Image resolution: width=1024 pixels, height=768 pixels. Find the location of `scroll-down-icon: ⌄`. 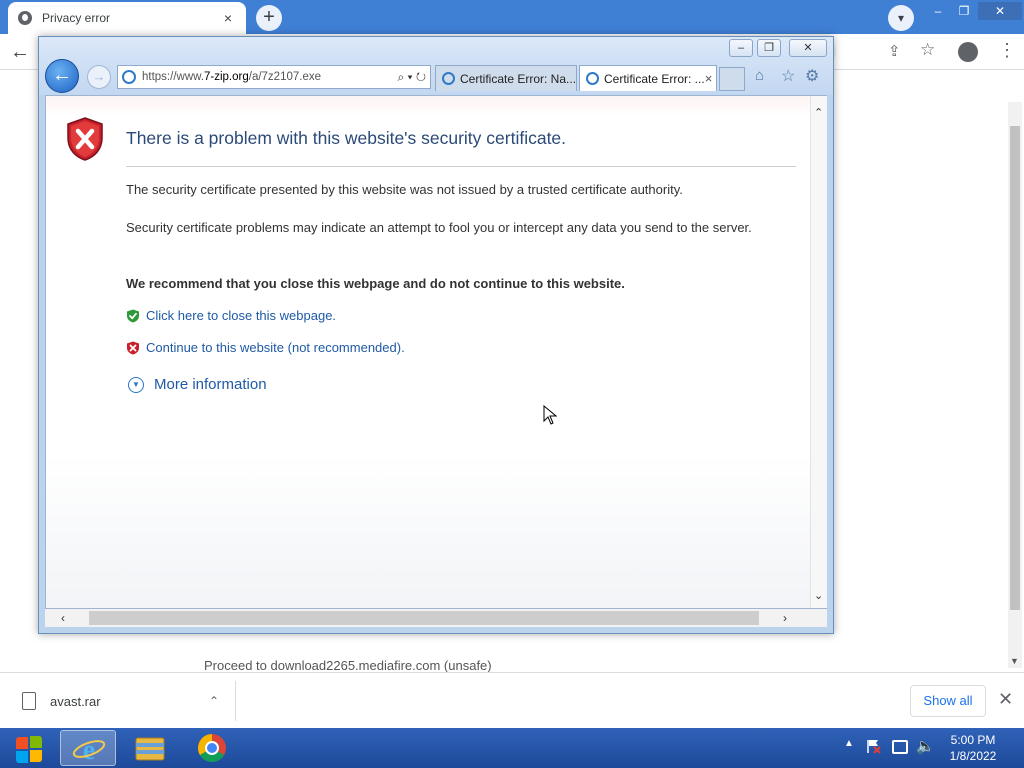

scroll-down-icon: ⌄ is located at coordinates (818, 595).